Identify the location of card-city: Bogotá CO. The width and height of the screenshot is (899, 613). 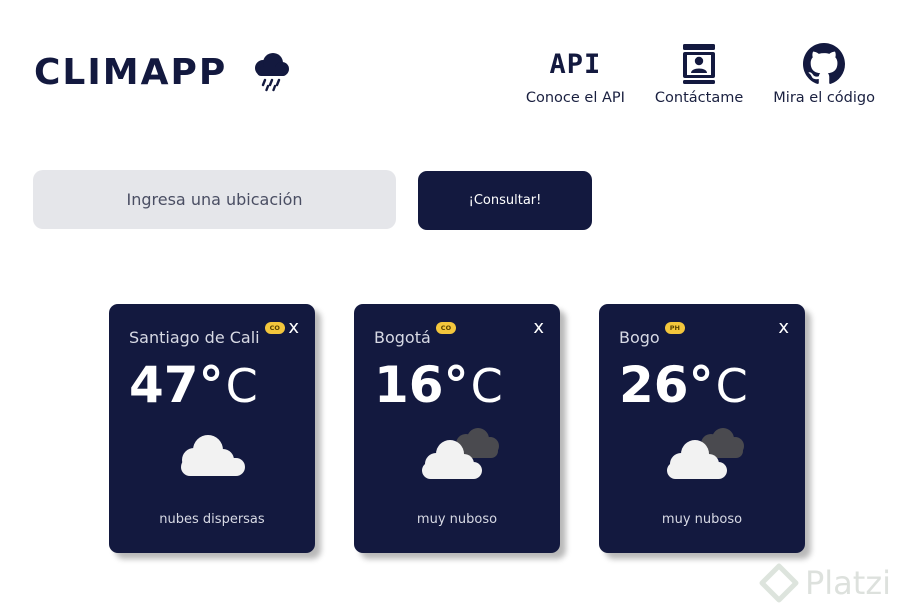
(415, 334).